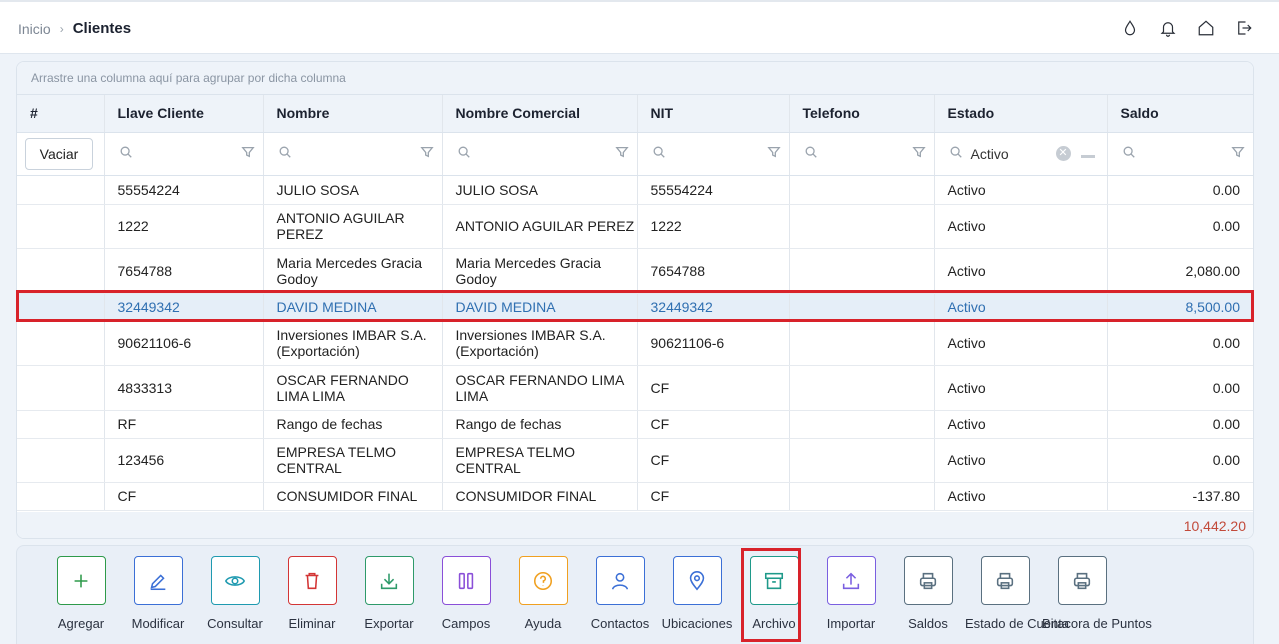  Describe the element at coordinates (158, 623) in the screenshot. I see `modificar-label: Modificar` at that location.